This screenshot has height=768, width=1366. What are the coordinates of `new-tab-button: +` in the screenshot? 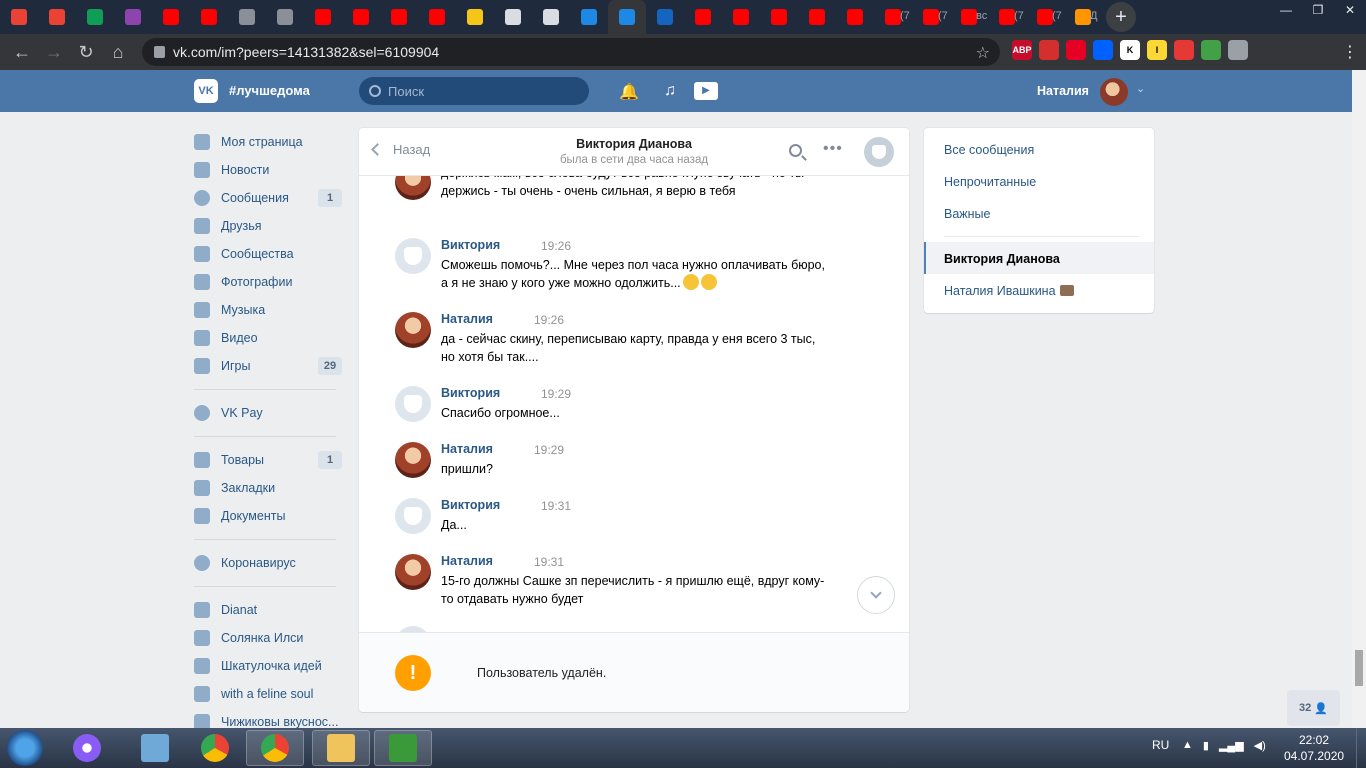 It's located at (1121, 17).